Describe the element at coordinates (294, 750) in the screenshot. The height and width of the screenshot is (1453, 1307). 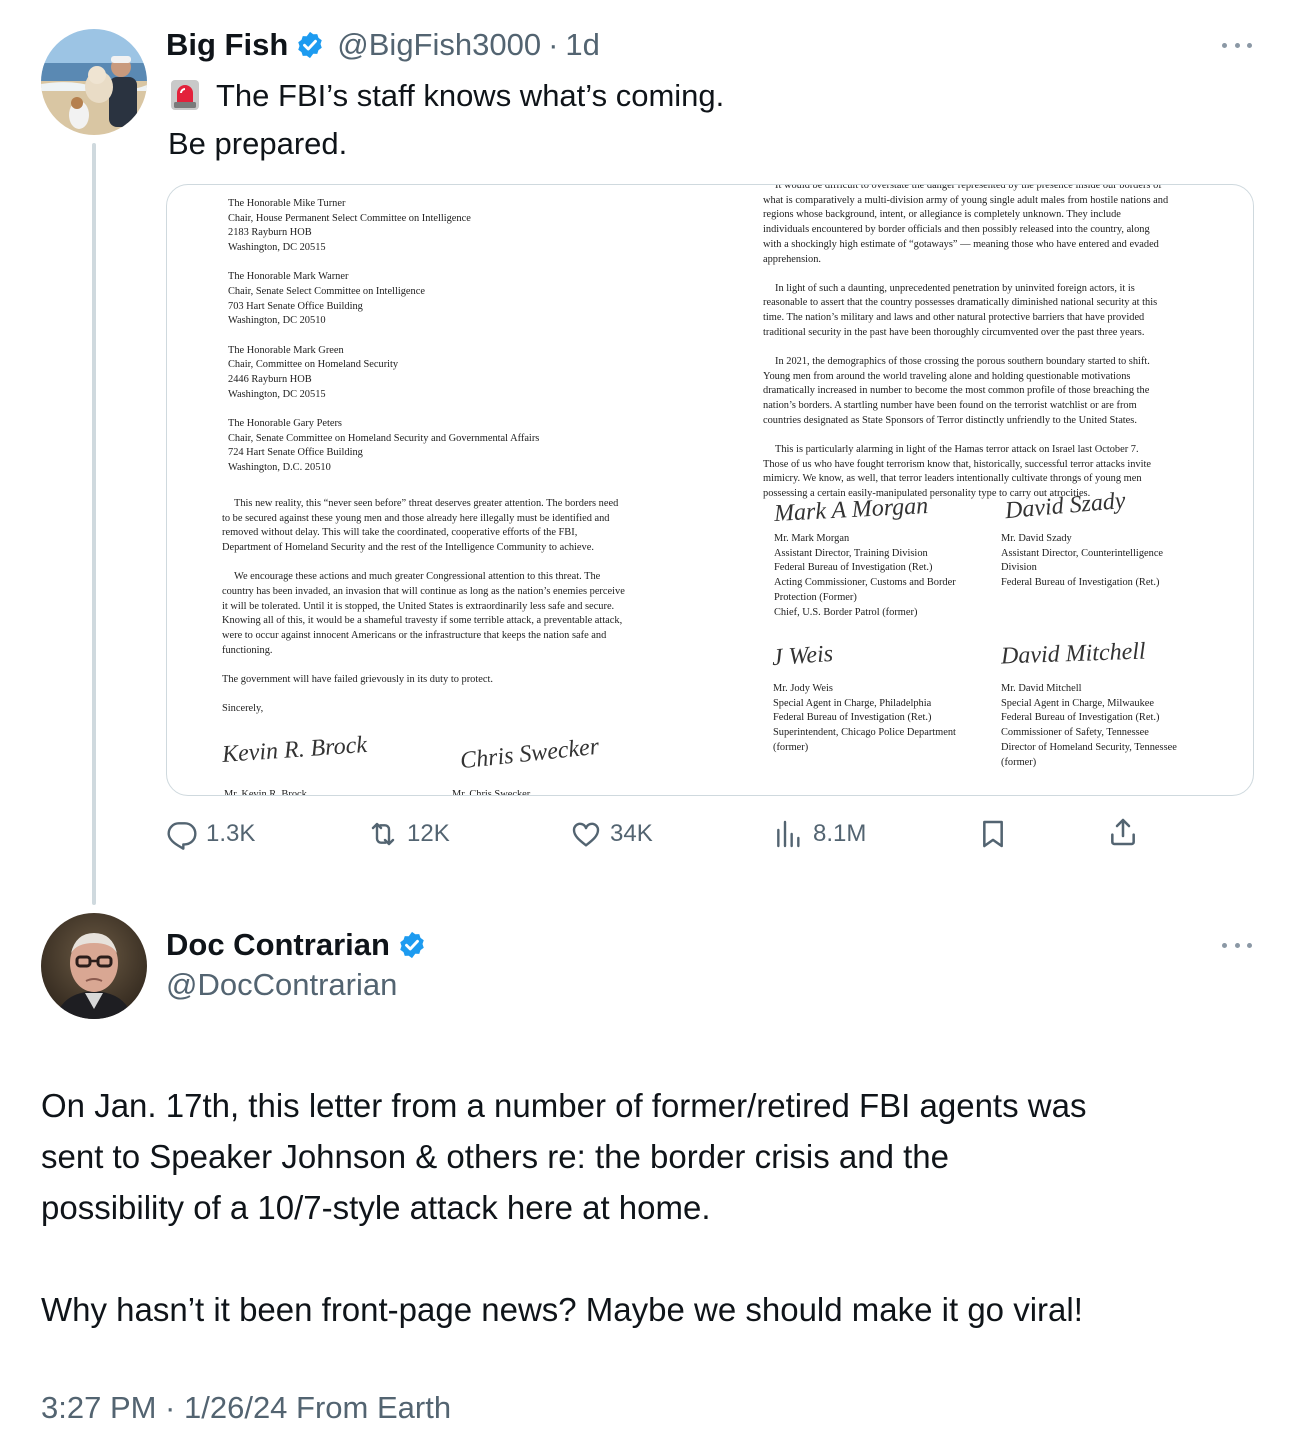
I see `signature-kevin-brock: Kevin R. Brock` at that location.